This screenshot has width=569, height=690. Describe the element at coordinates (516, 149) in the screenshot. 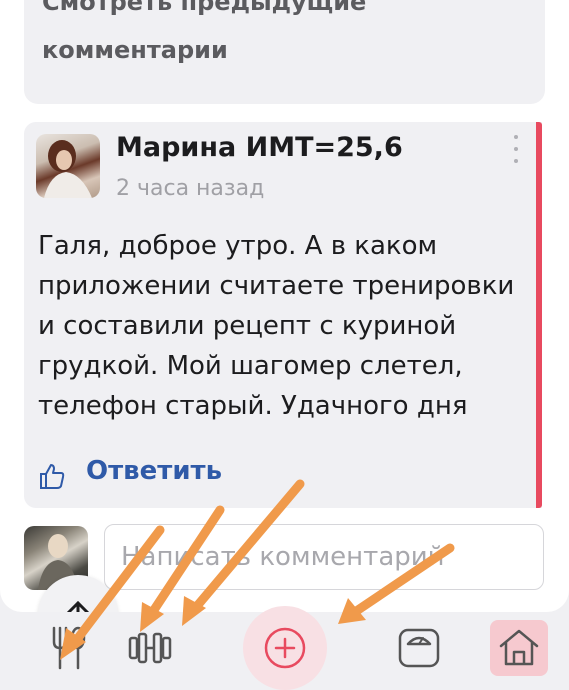

I see `more-options-icon` at that location.